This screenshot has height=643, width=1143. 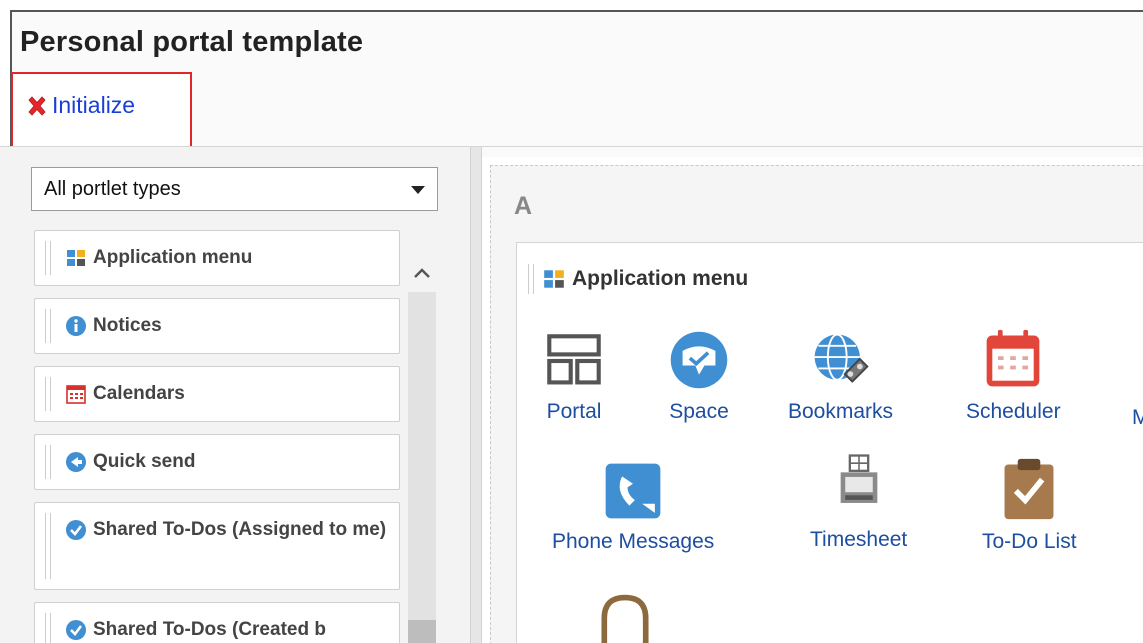 I want to click on phone-messages-icon, so click(x=633, y=491).